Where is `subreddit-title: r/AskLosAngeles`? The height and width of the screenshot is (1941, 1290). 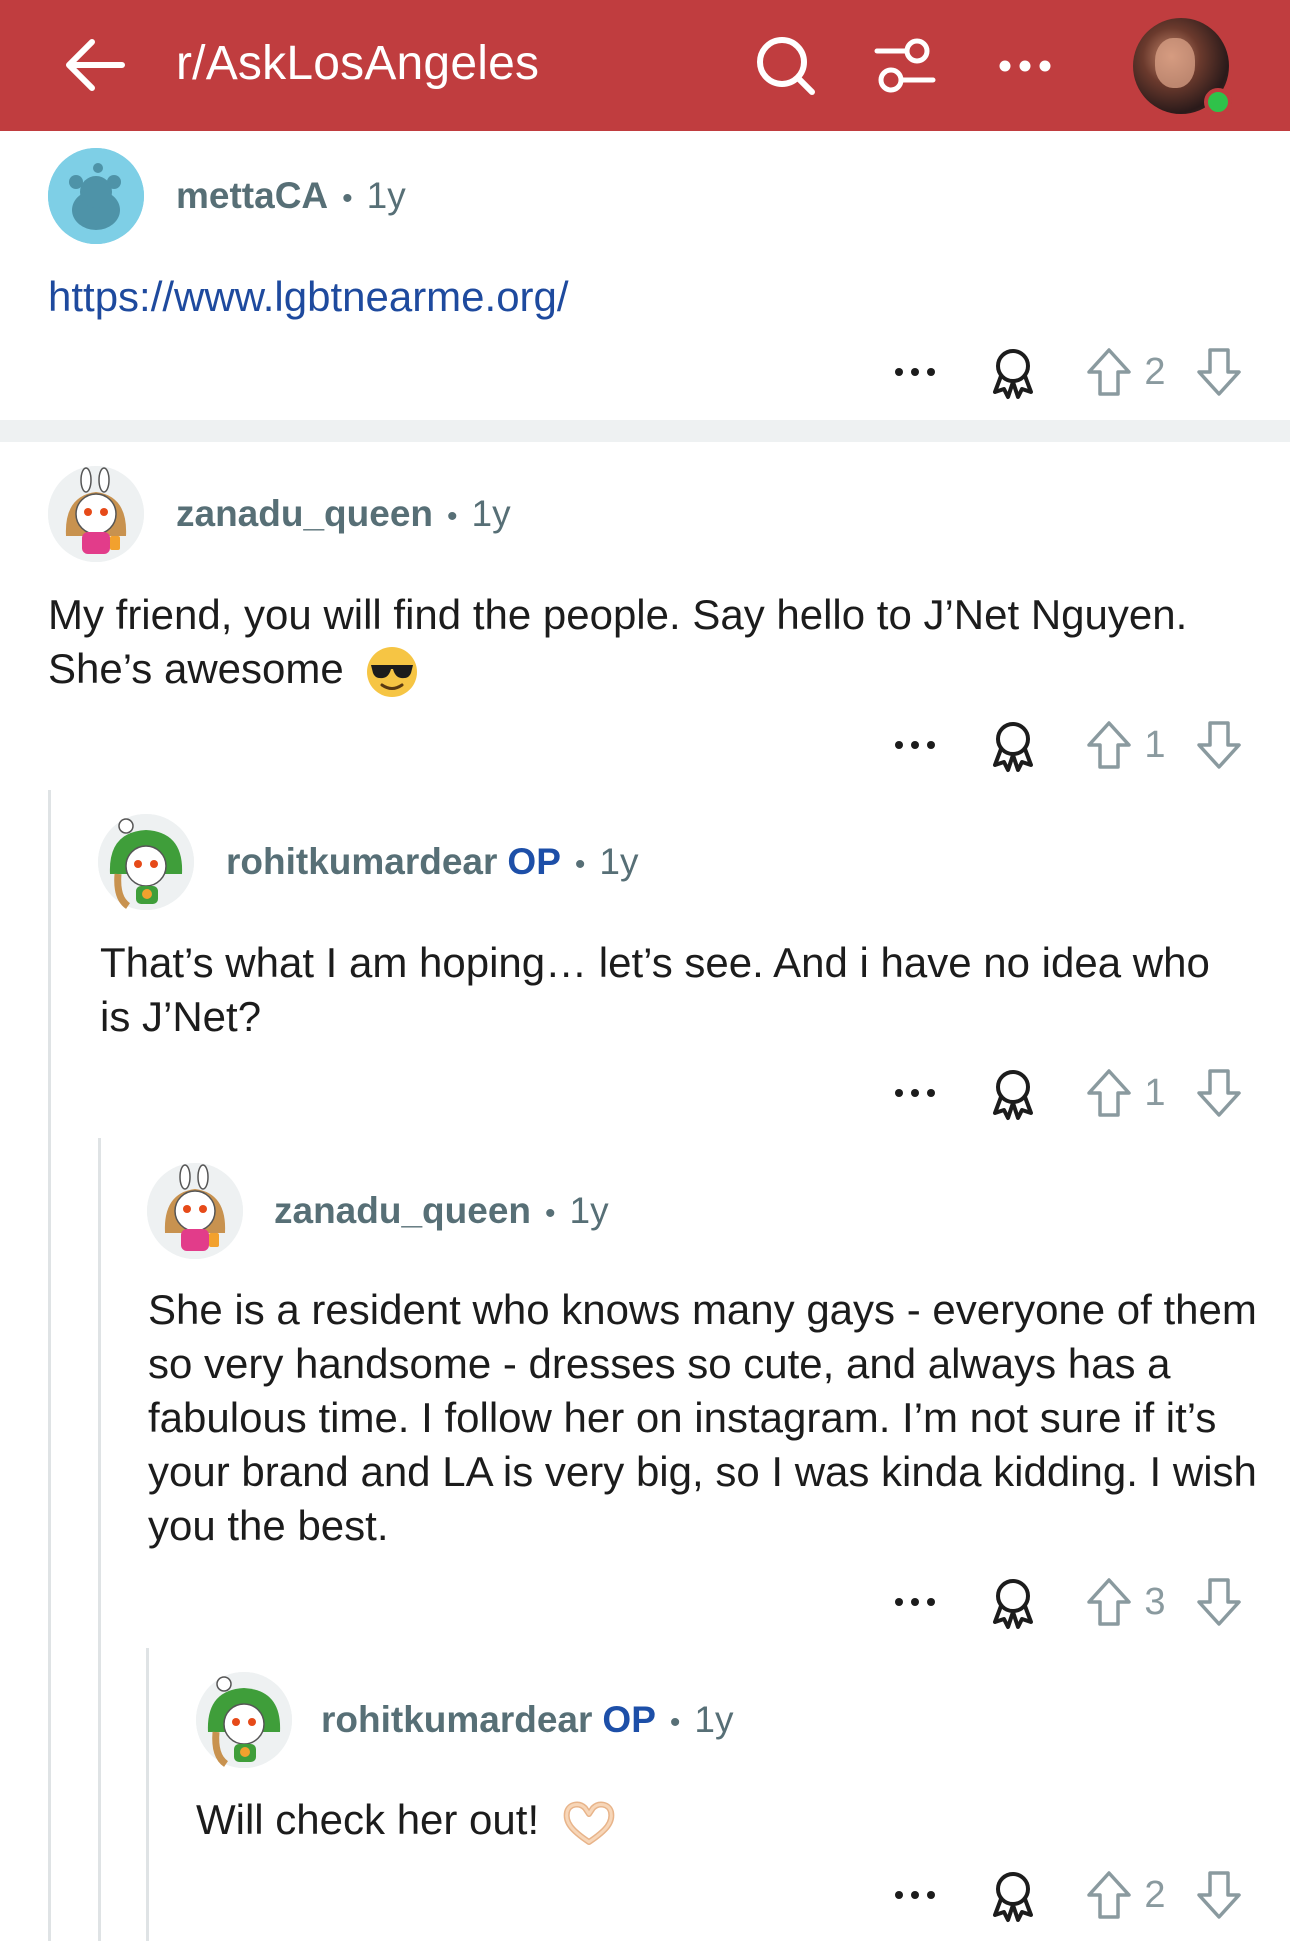
subreddit-title: r/AskLosAngeles is located at coordinates (357, 63).